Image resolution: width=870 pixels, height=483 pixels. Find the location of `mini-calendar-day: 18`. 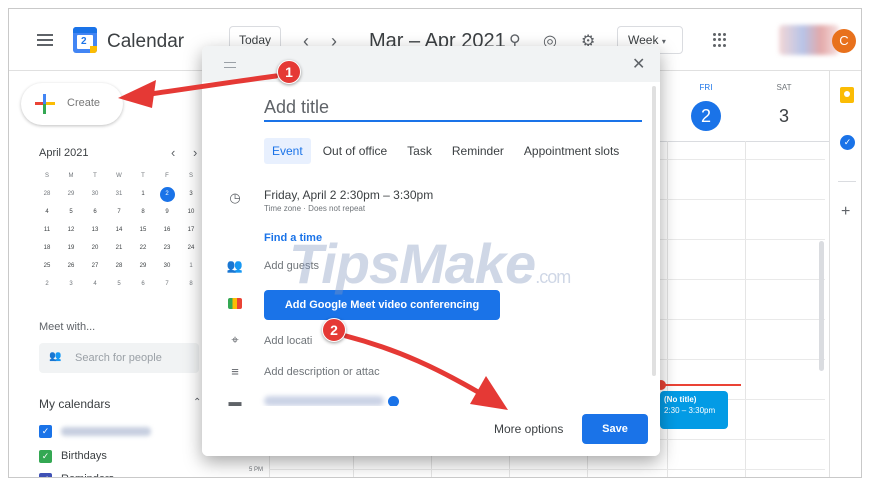

mini-calendar-day: 18 is located at coordinates (47, 248).